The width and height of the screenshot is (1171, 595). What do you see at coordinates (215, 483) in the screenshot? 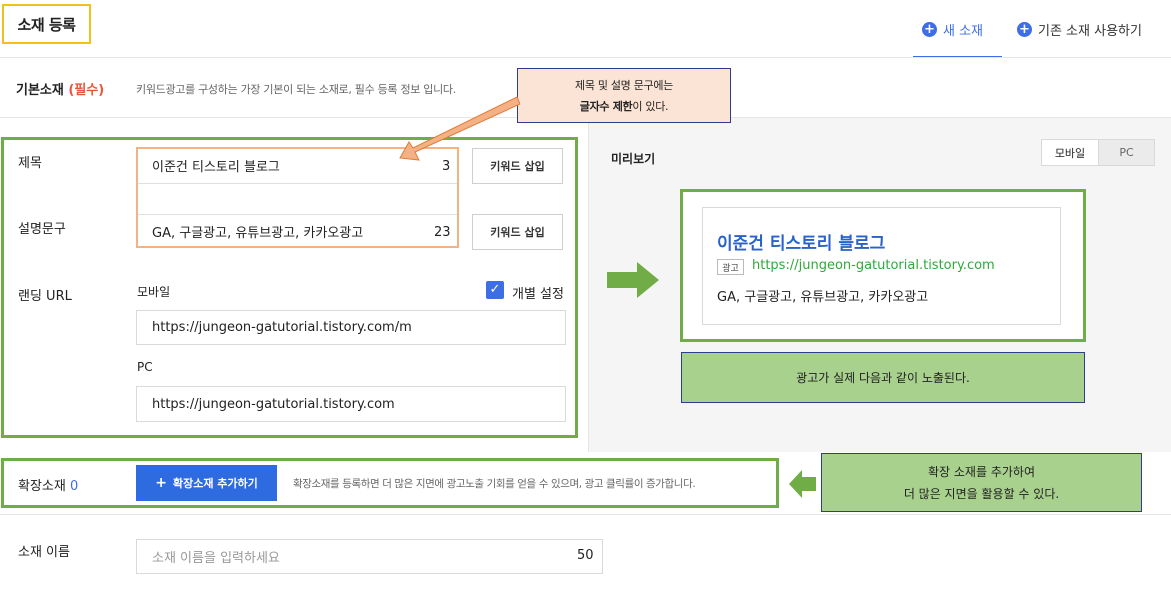
I see `add-extension-label: 확장소재 추가하기` at bounding box center [215, 483].